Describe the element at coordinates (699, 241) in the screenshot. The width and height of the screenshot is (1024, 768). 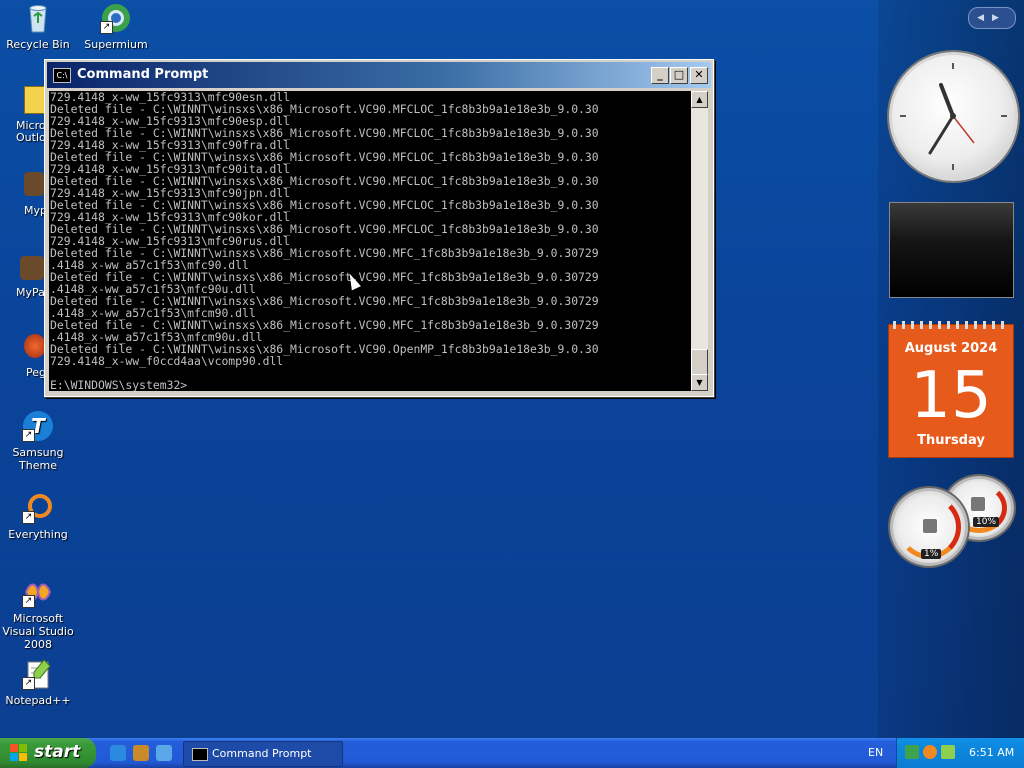
I see `vertical-scrollbar: ▲ ▼` at that location.